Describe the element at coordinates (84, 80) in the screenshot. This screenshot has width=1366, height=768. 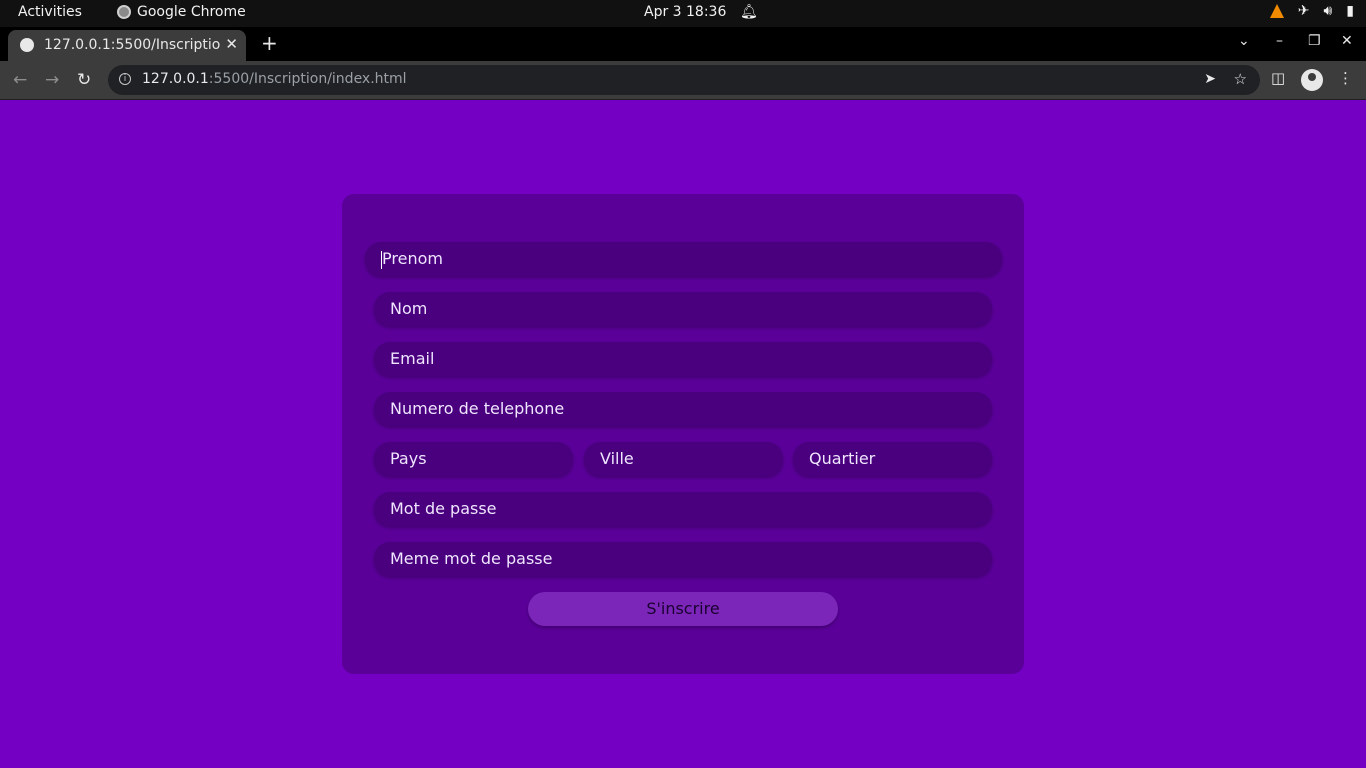
I see `reload-icon: ↻` at that location.